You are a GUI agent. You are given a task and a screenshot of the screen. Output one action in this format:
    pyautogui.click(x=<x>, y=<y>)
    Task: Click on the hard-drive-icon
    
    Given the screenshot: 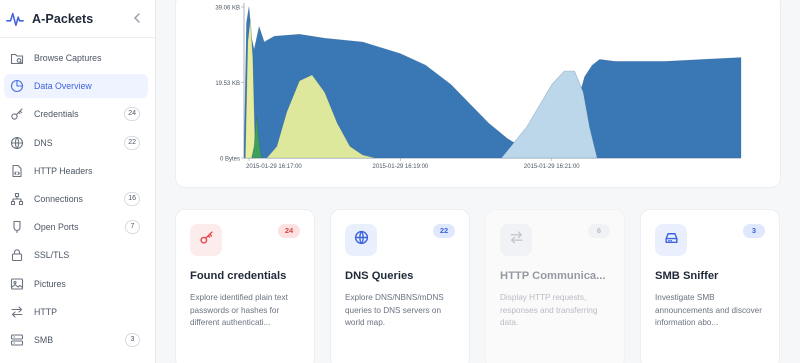 What is the action you would take?
    pyautogui.click(x=671, y=240)
    